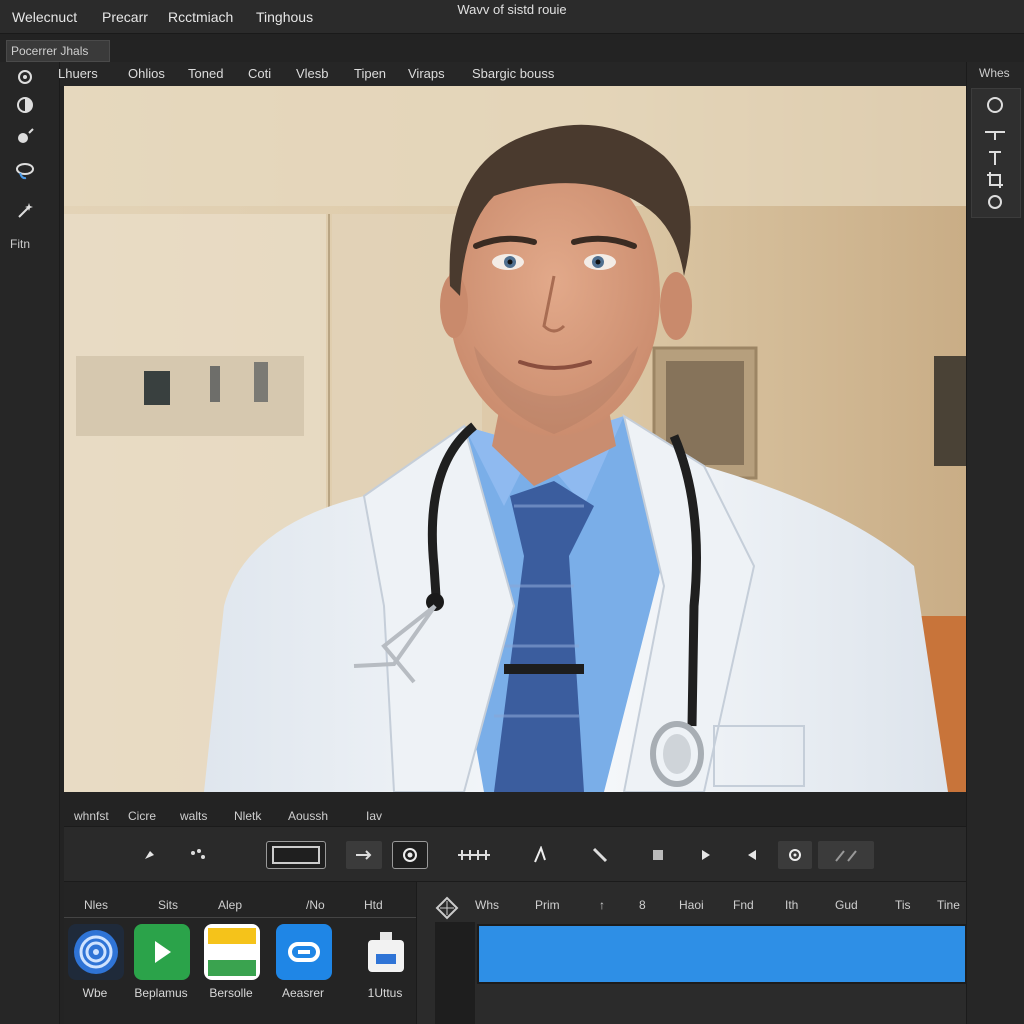 The height and width of the screenshot is (1024, 1024). I want to click on right-tool-crop, so click(995, 180).